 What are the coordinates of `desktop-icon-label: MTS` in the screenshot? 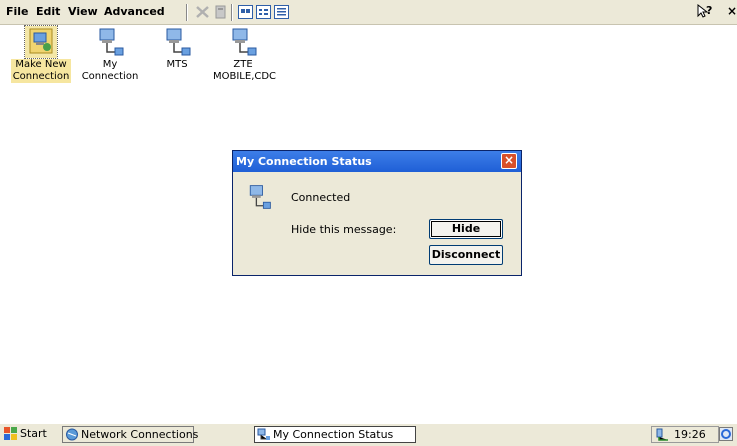 It's located at (177, 64).